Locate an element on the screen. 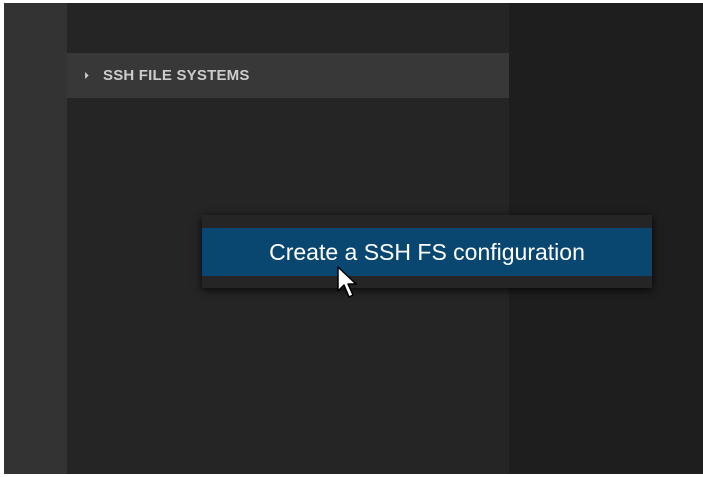  activity-bar is located at coordinates (35, 238).